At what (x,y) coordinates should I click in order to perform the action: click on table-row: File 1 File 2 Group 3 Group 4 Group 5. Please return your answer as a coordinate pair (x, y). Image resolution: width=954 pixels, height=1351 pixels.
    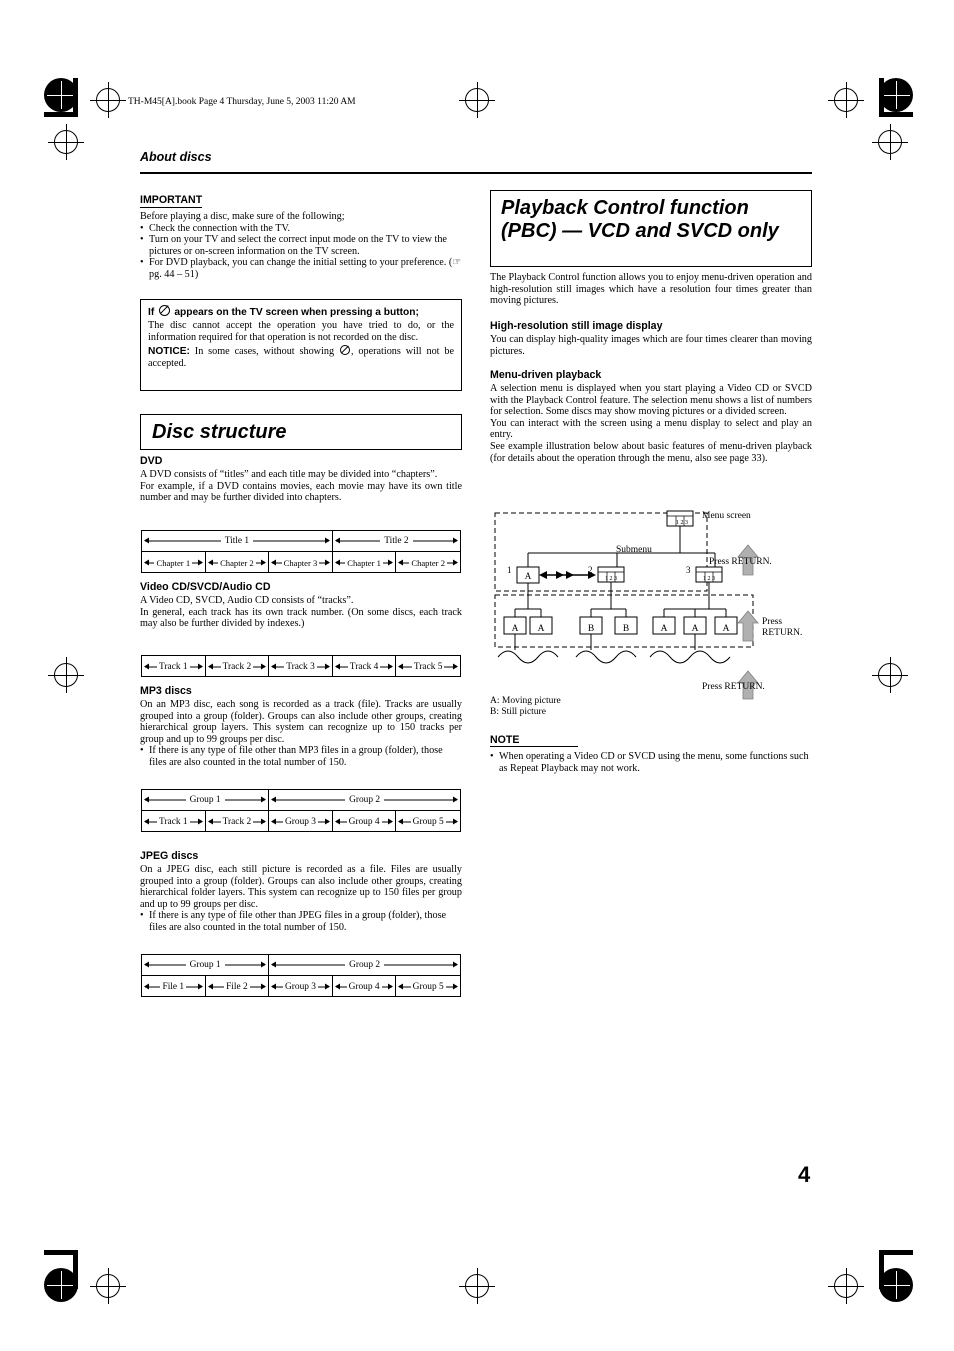
    Looking at the image, I should click on (301, 986).